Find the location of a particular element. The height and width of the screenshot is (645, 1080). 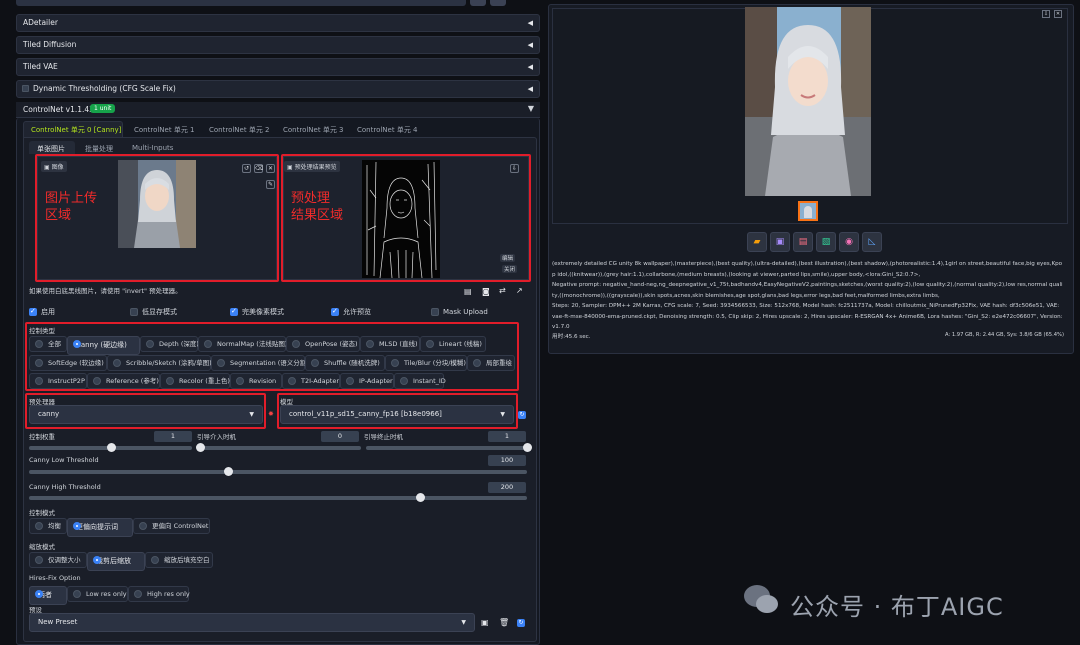

send-icon: ↗ is located at coordinates (519, 290).